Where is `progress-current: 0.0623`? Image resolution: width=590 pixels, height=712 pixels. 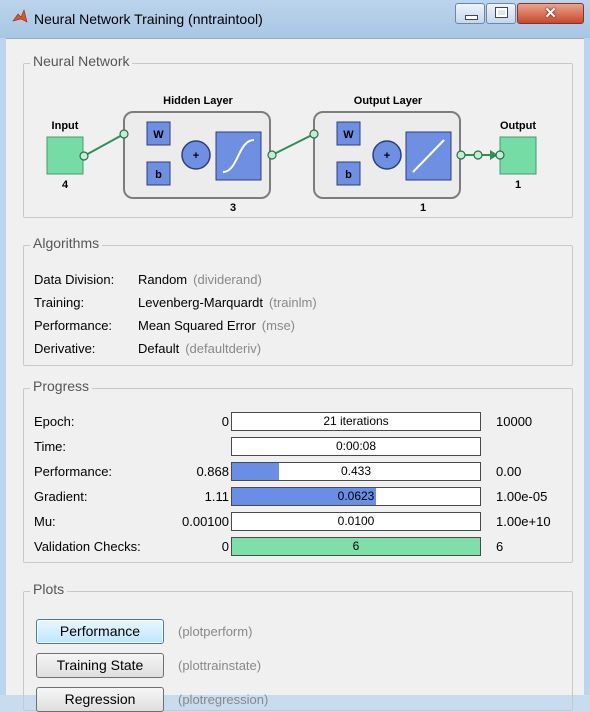 progress-current: 0.0623 is located at coordinates (356, 496).